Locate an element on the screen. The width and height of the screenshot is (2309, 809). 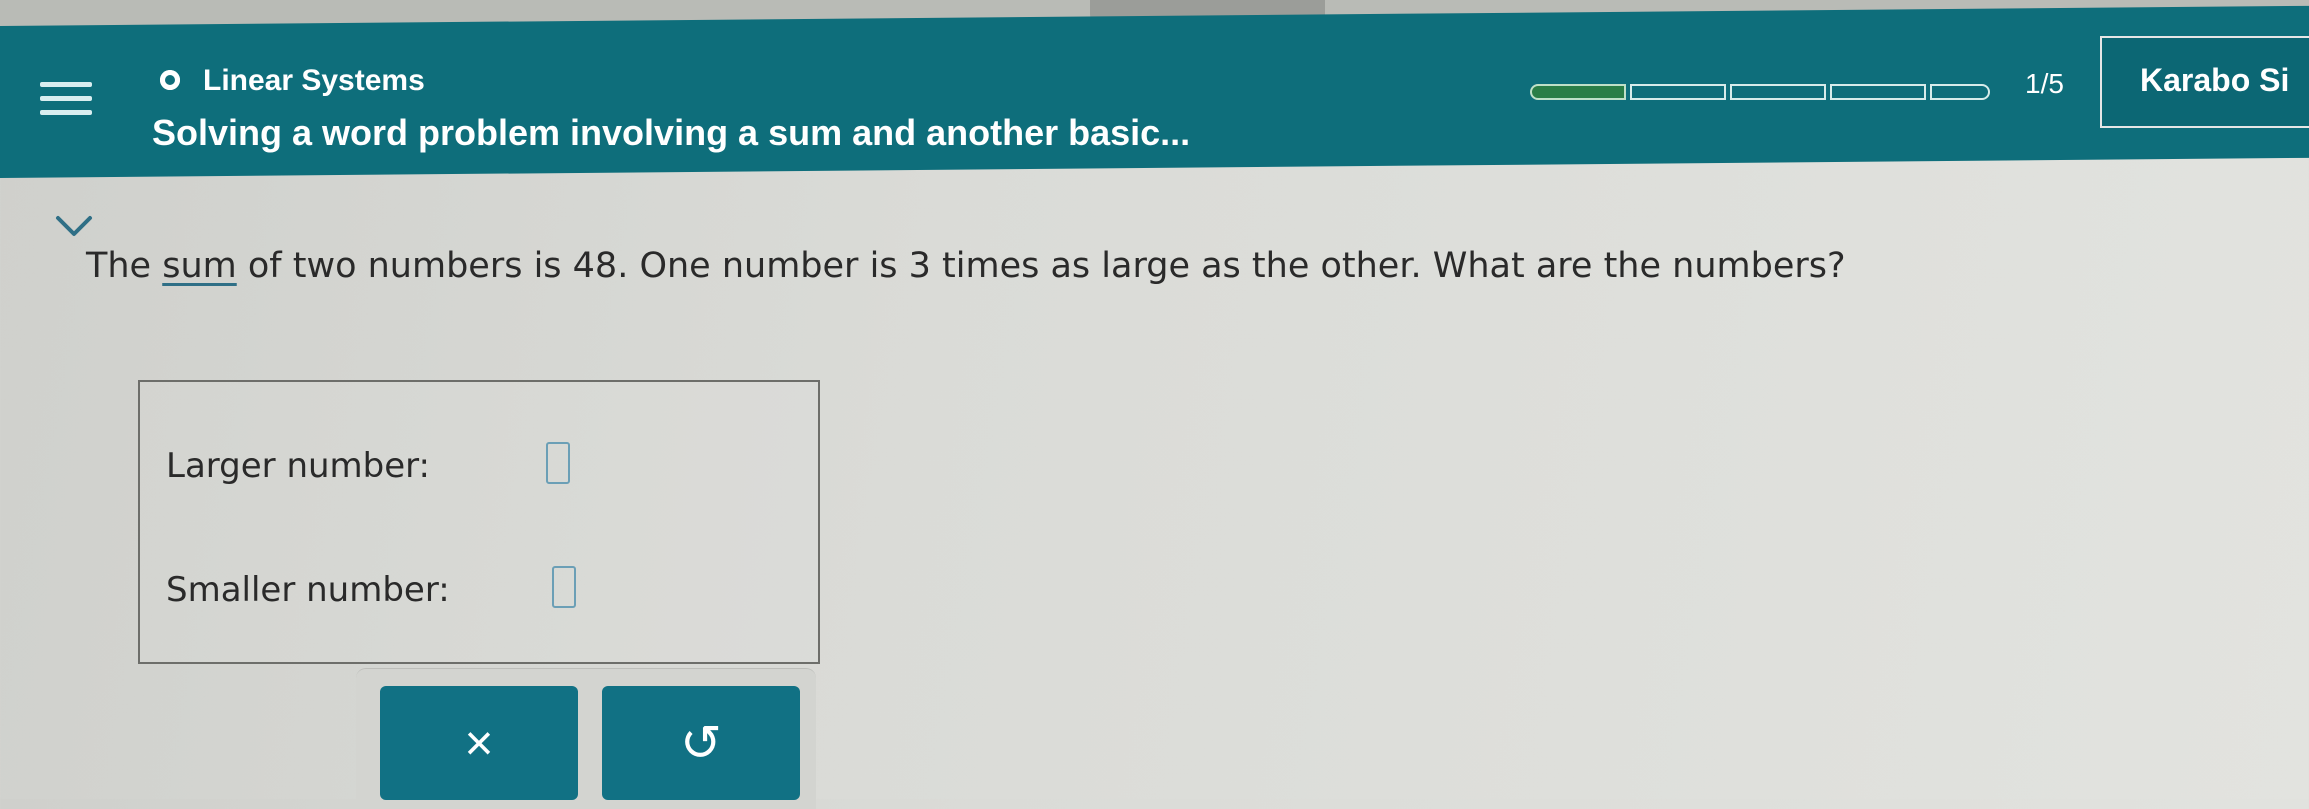
close-icon: × is located at coordinates (479, 743).